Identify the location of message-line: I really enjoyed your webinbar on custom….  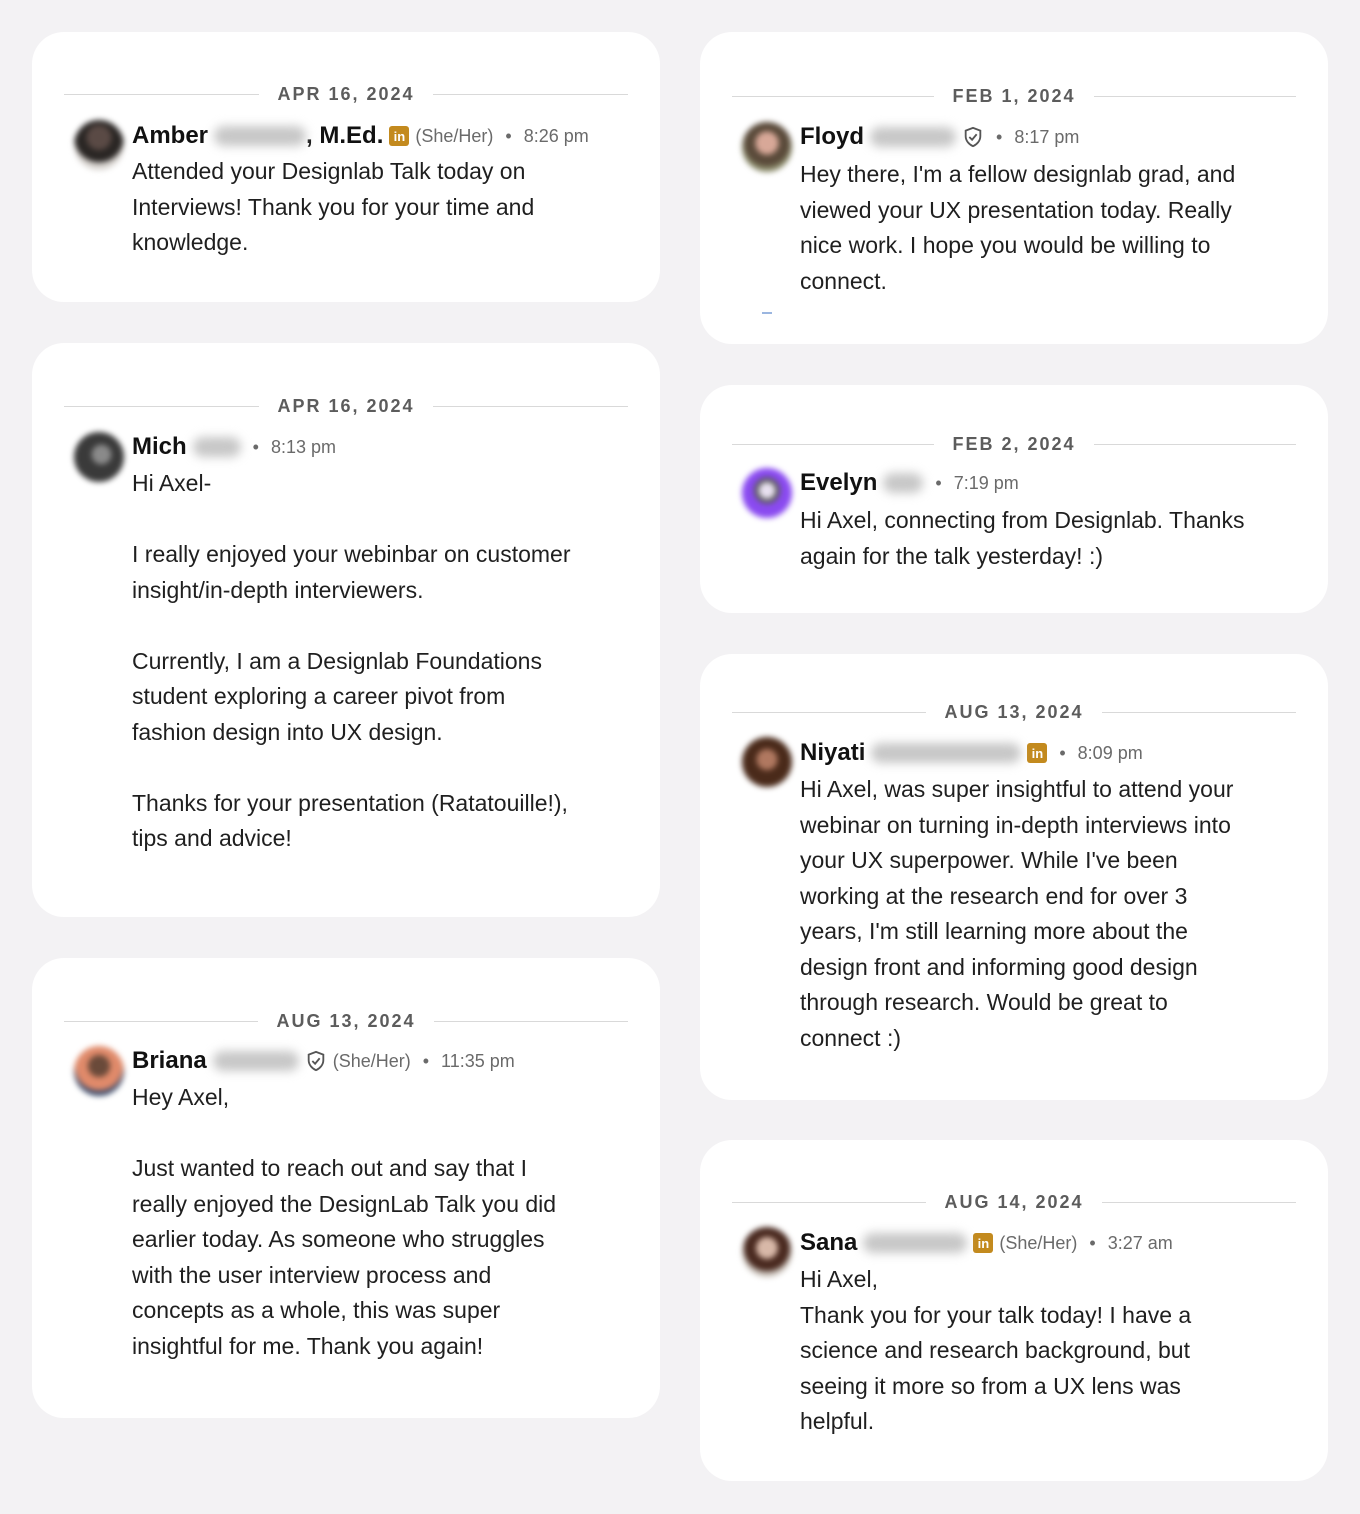
(351, 554).